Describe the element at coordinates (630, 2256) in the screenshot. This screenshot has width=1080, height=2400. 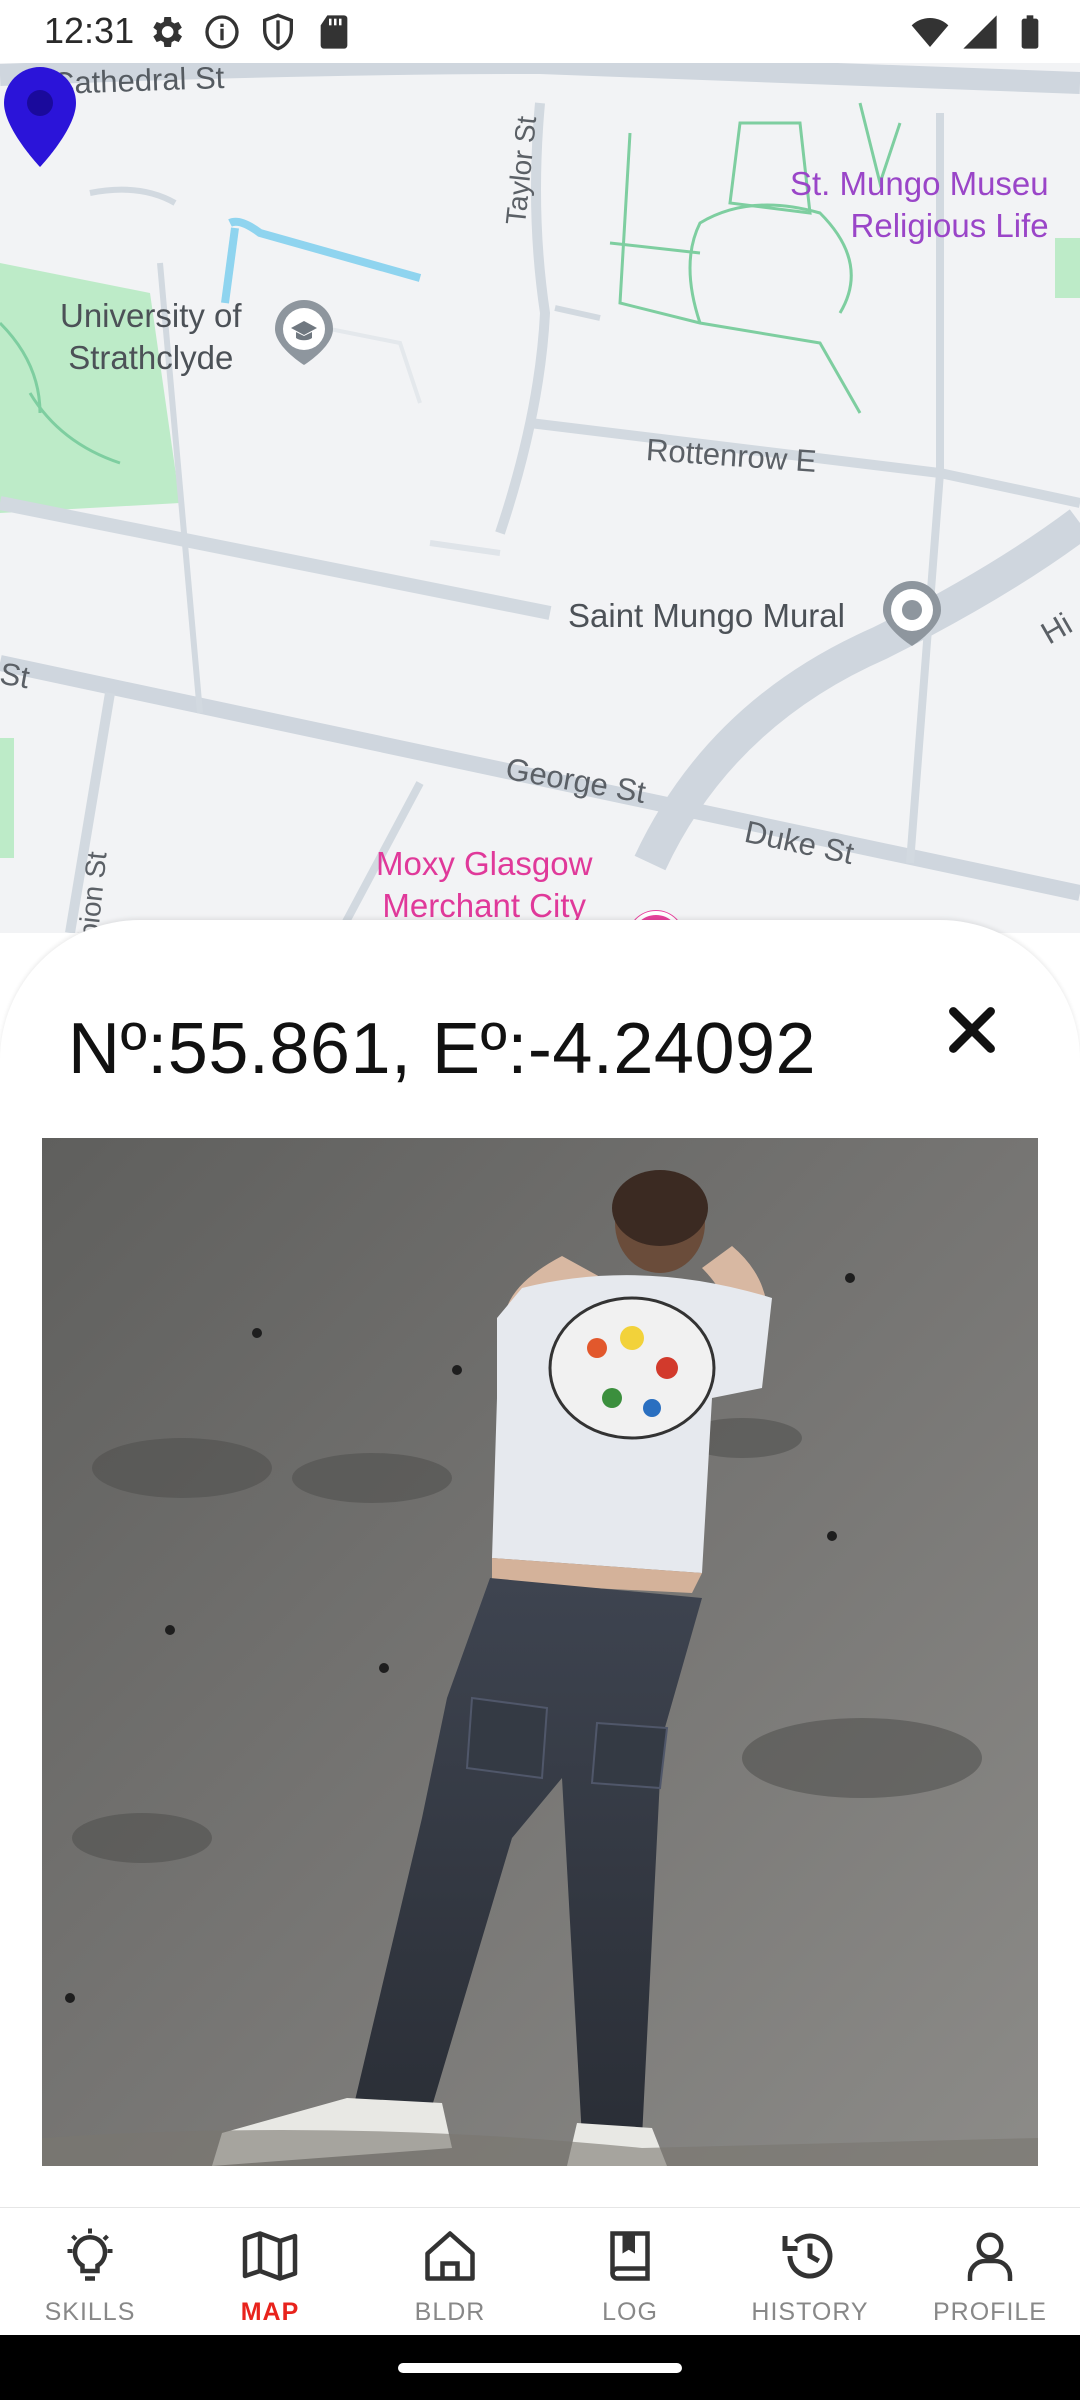
I see `book-icon` at that location.